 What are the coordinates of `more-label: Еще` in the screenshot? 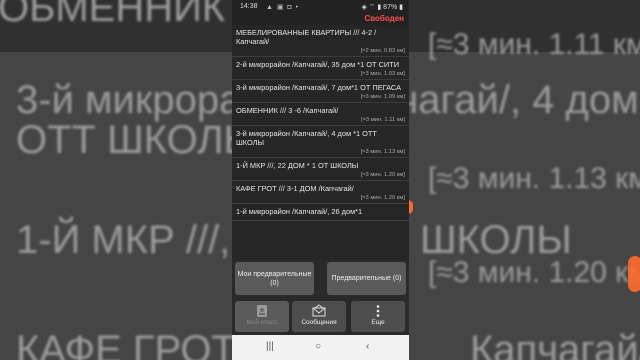 It's located at (378, 322).